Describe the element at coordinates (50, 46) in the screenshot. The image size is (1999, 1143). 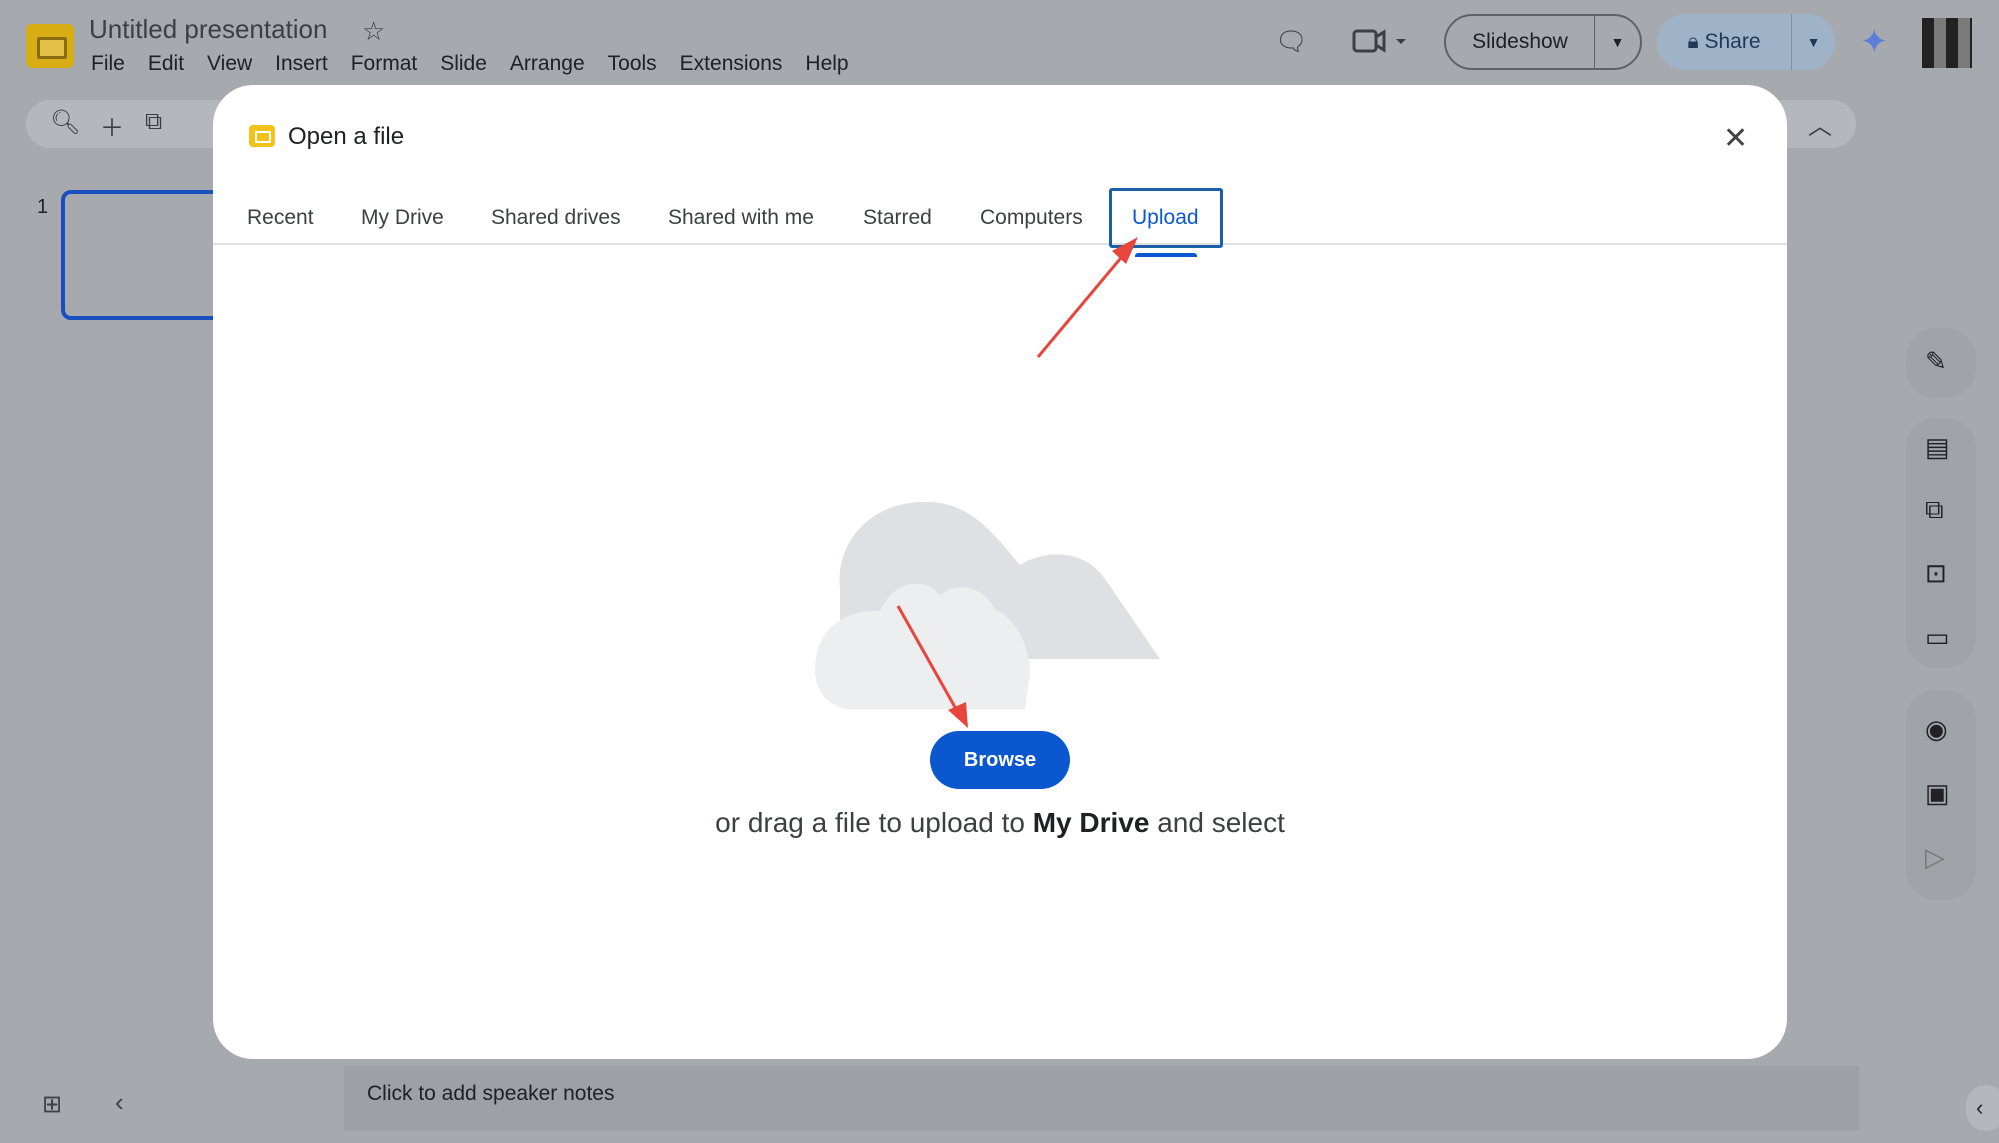
I see `slides-logo` at that location.